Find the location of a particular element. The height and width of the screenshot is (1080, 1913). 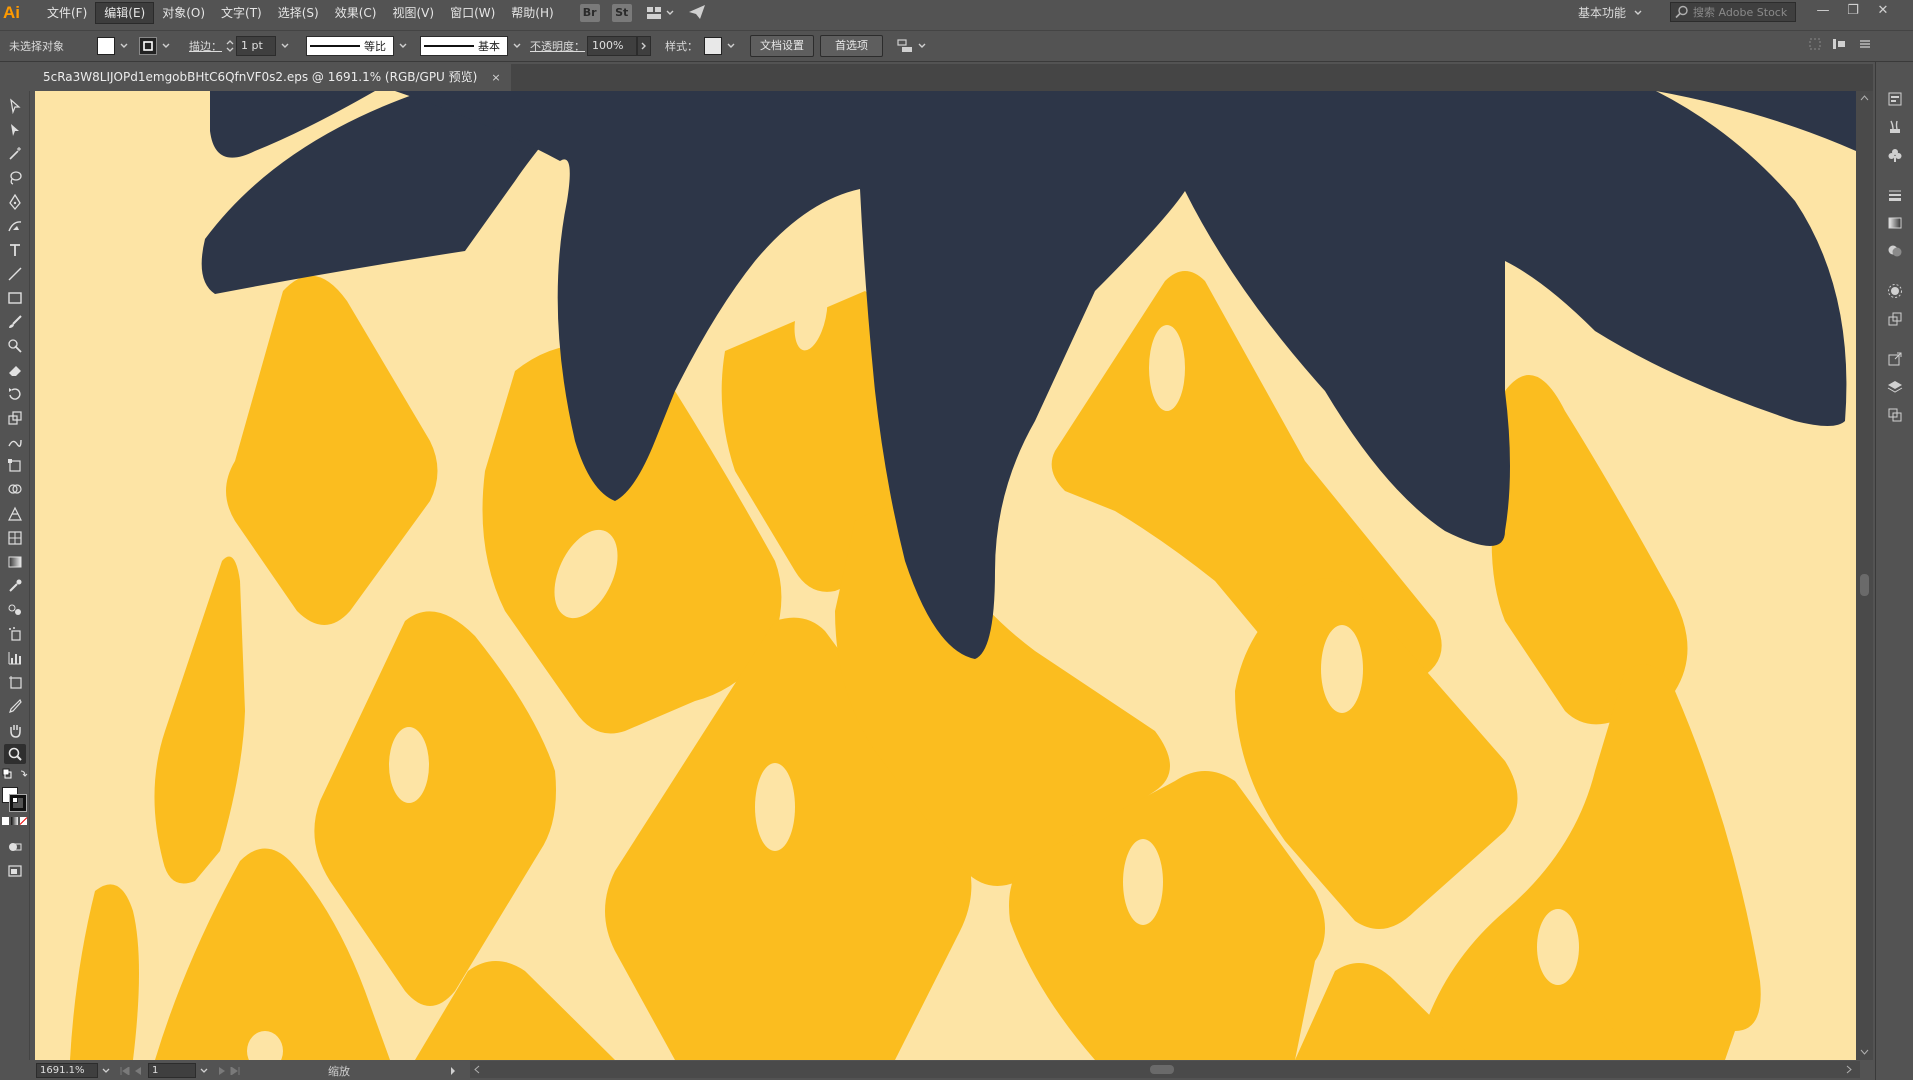

direct-selection-tool is located at coordinates (15, 130).